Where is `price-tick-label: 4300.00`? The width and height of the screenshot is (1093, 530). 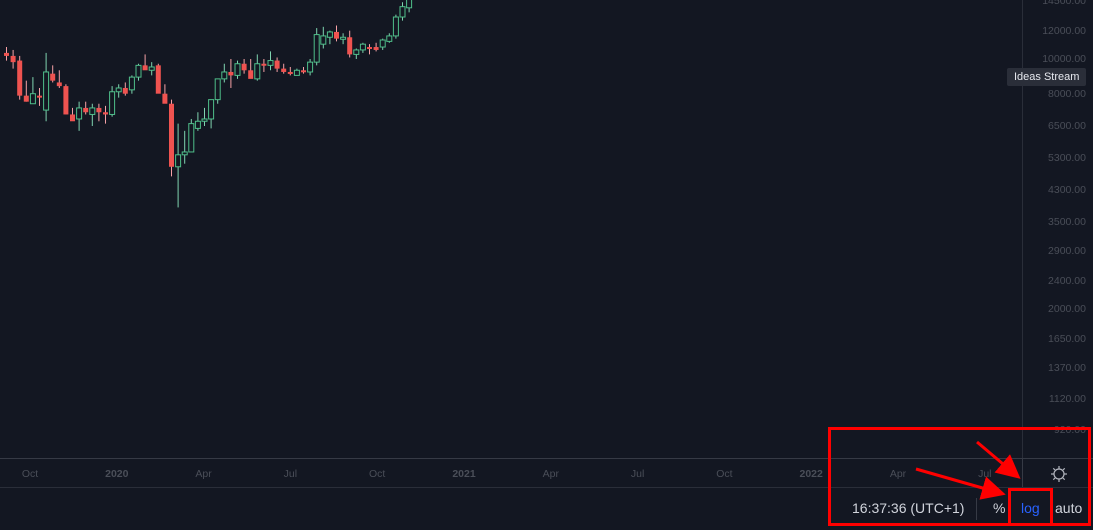
price-tick-label: 4300.00 is located at coordinates (1067, 190).